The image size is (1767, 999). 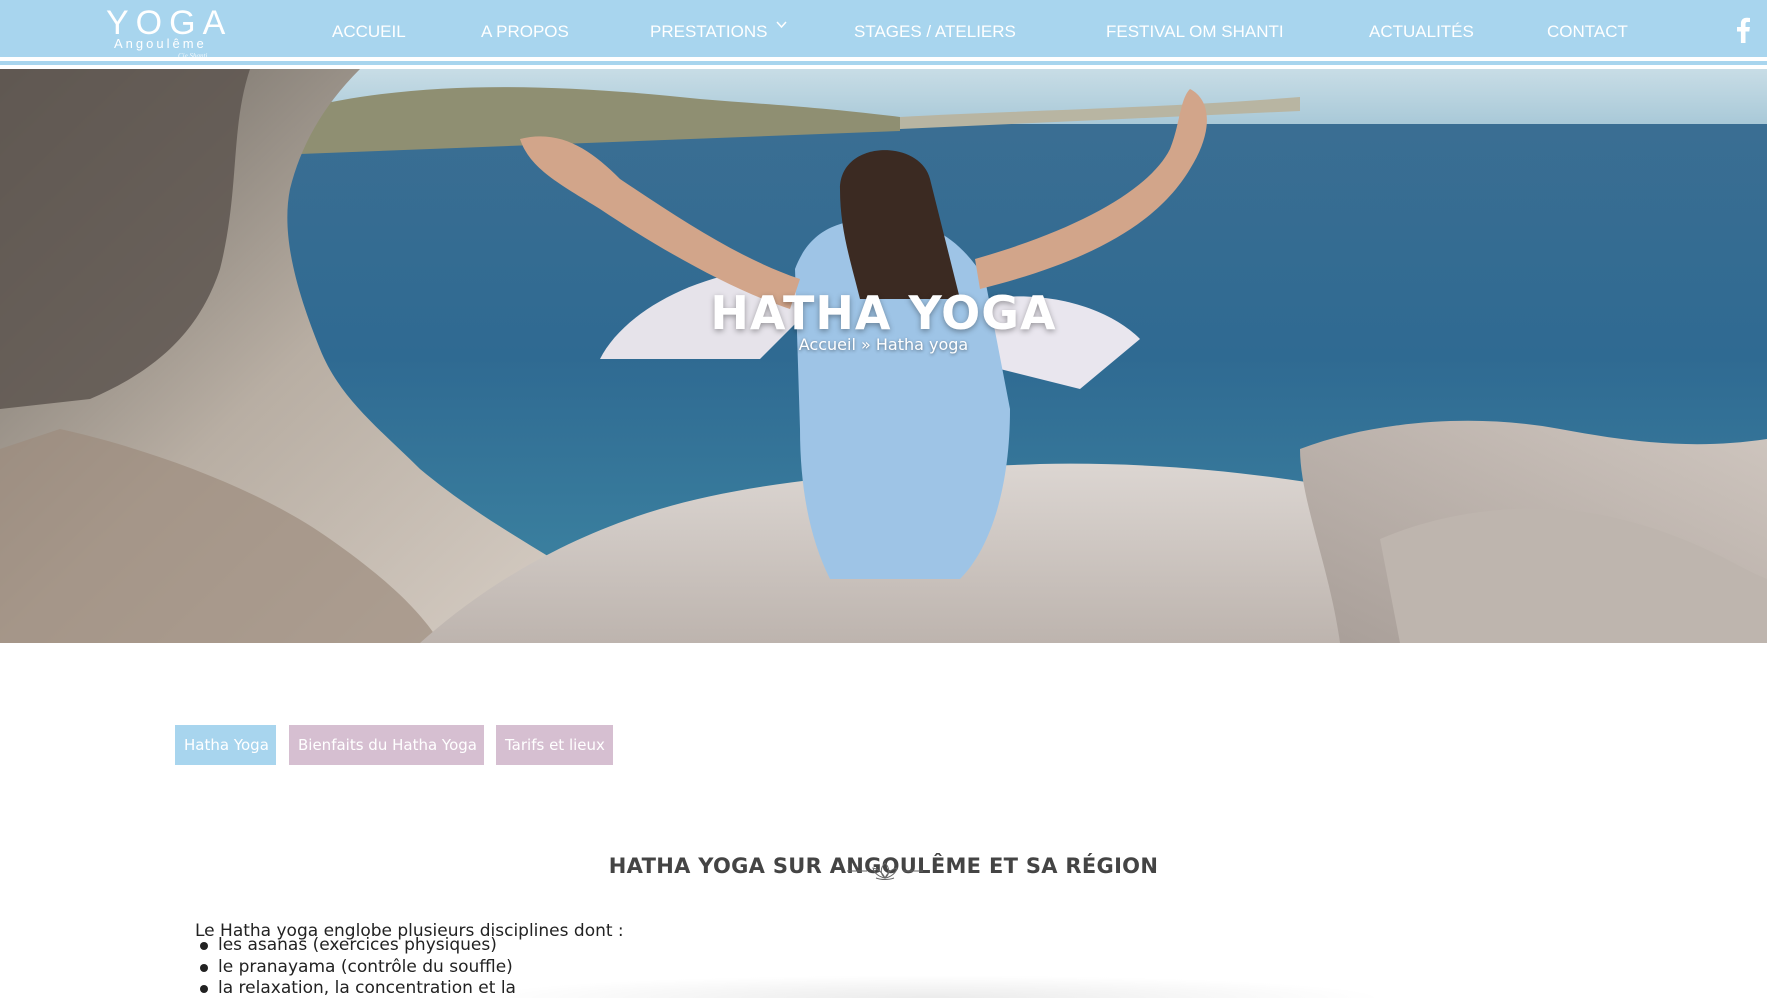 What do you see at coordinates (355, 988) in the screenshot?
I see `list-item: la relaxation, la concentration et la` at bounding box center [355, 988].